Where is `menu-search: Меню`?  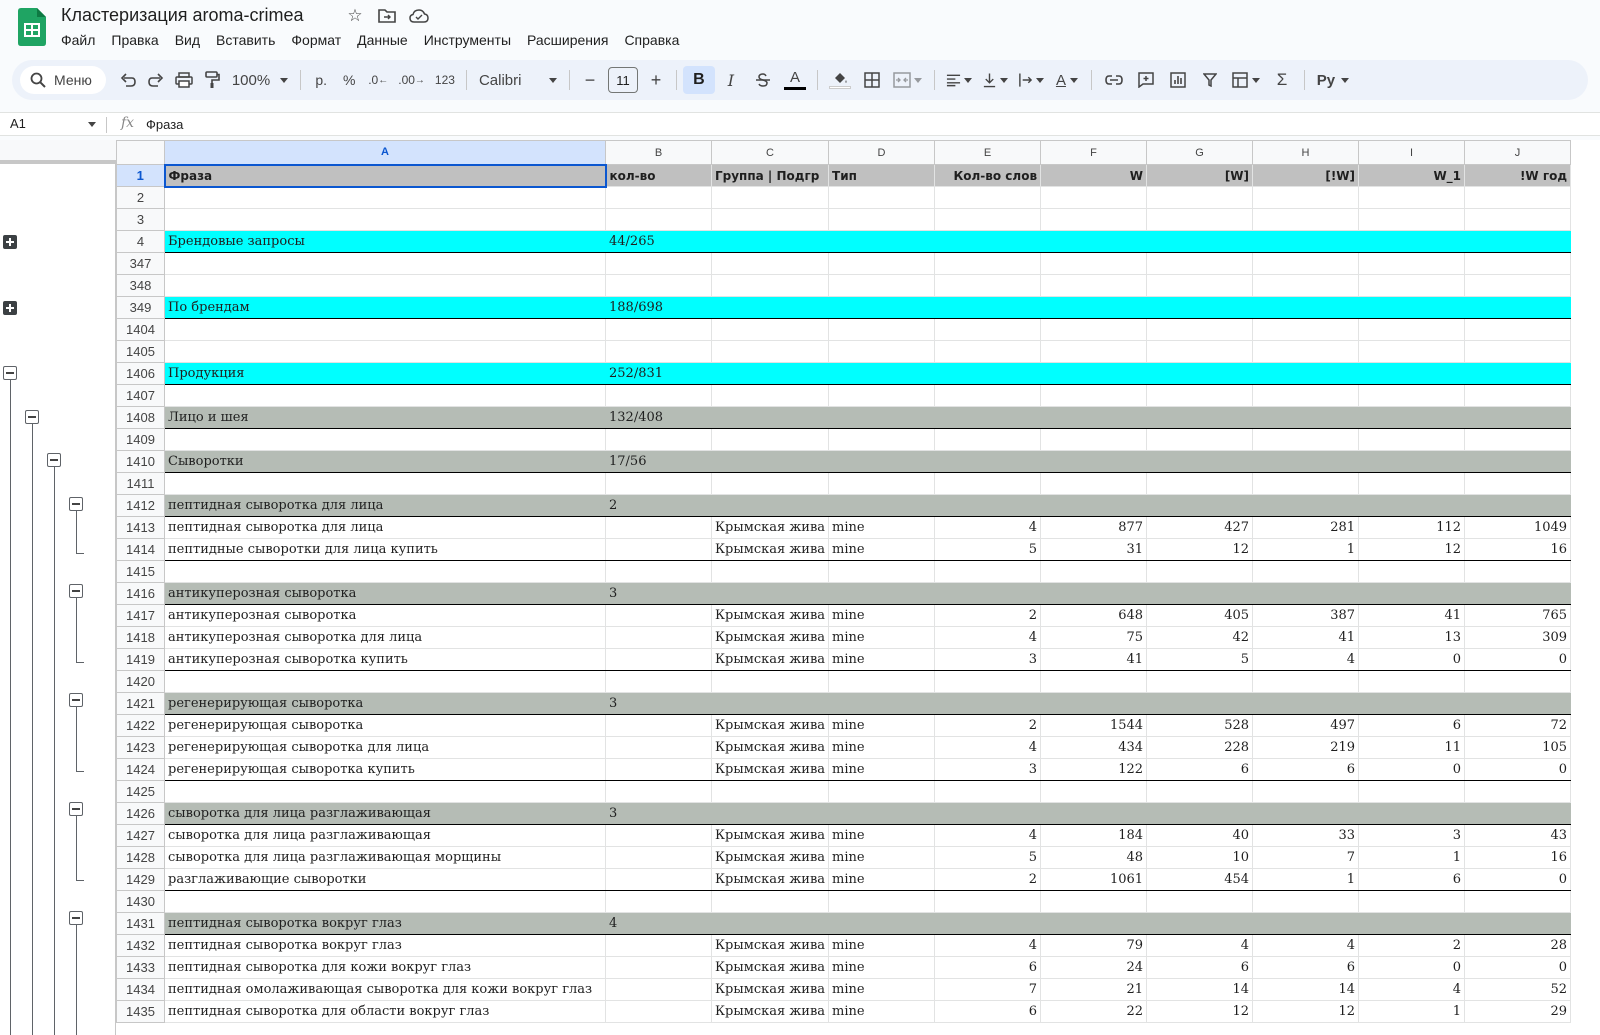
menu-search: Меню is located at coordinates (63, 80).